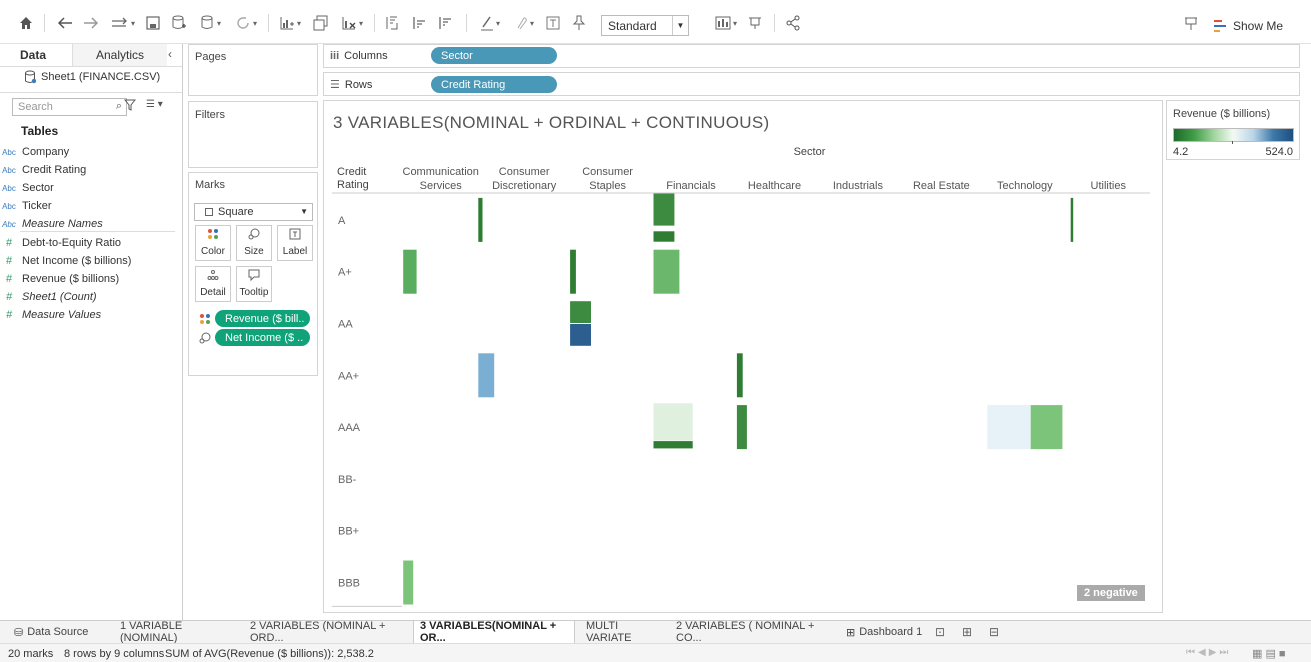 The width and height of the screenshot is (1311, 662). I want to click on clear-sheet-icon: ▾, so click(352, 23).